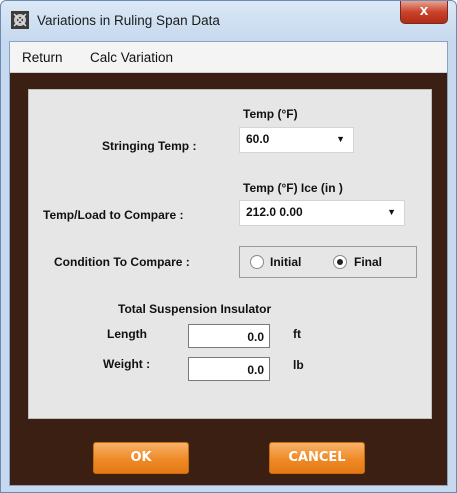 This screenshot has height=493, width=457. Describe the element at coordinates (328, 262) in the screenshot. I see `condition-radio-group: Initial Final` at that location.